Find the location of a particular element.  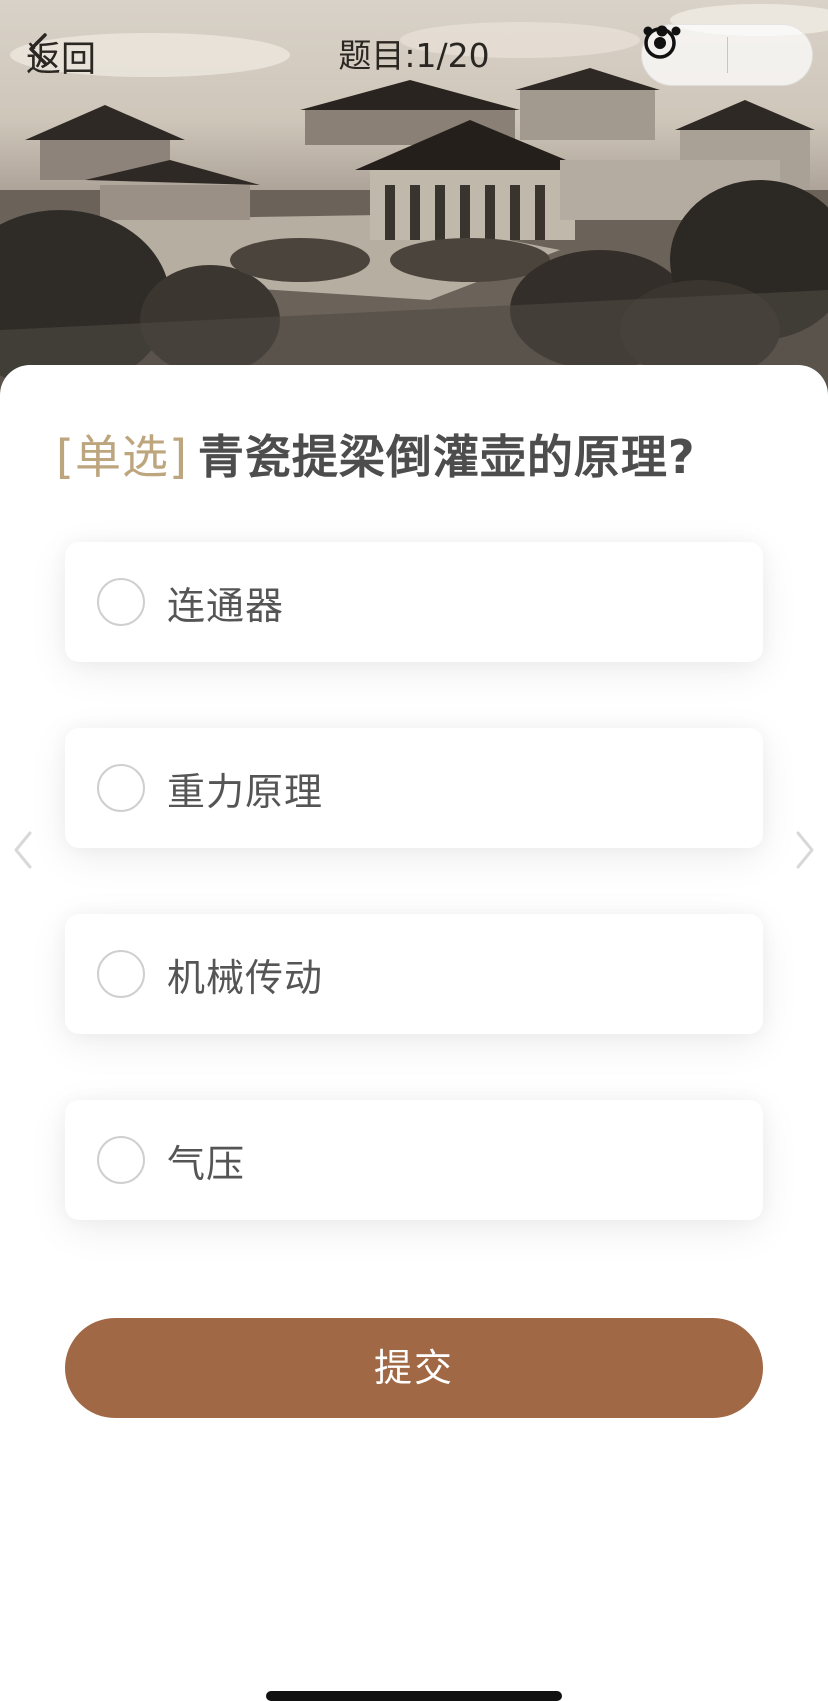

option-3: 机械传动 is located at coordinates (414, 974).